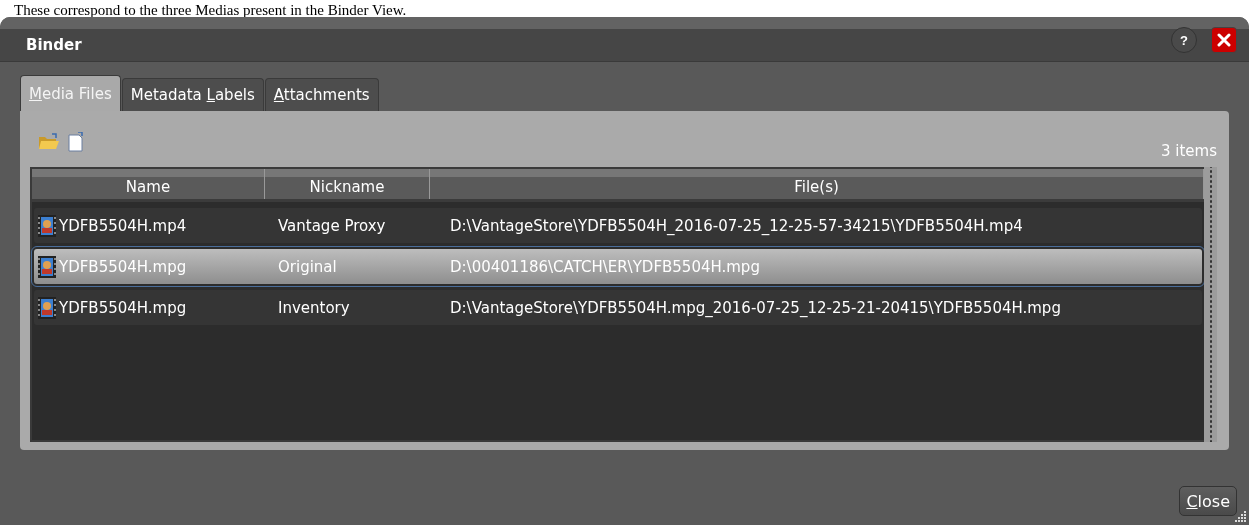 This screenshot has width=1249, height=525. Describe the element at coordinates (307, 266) in the screenshot. I see `nickname-cell-text: Original` at that location.